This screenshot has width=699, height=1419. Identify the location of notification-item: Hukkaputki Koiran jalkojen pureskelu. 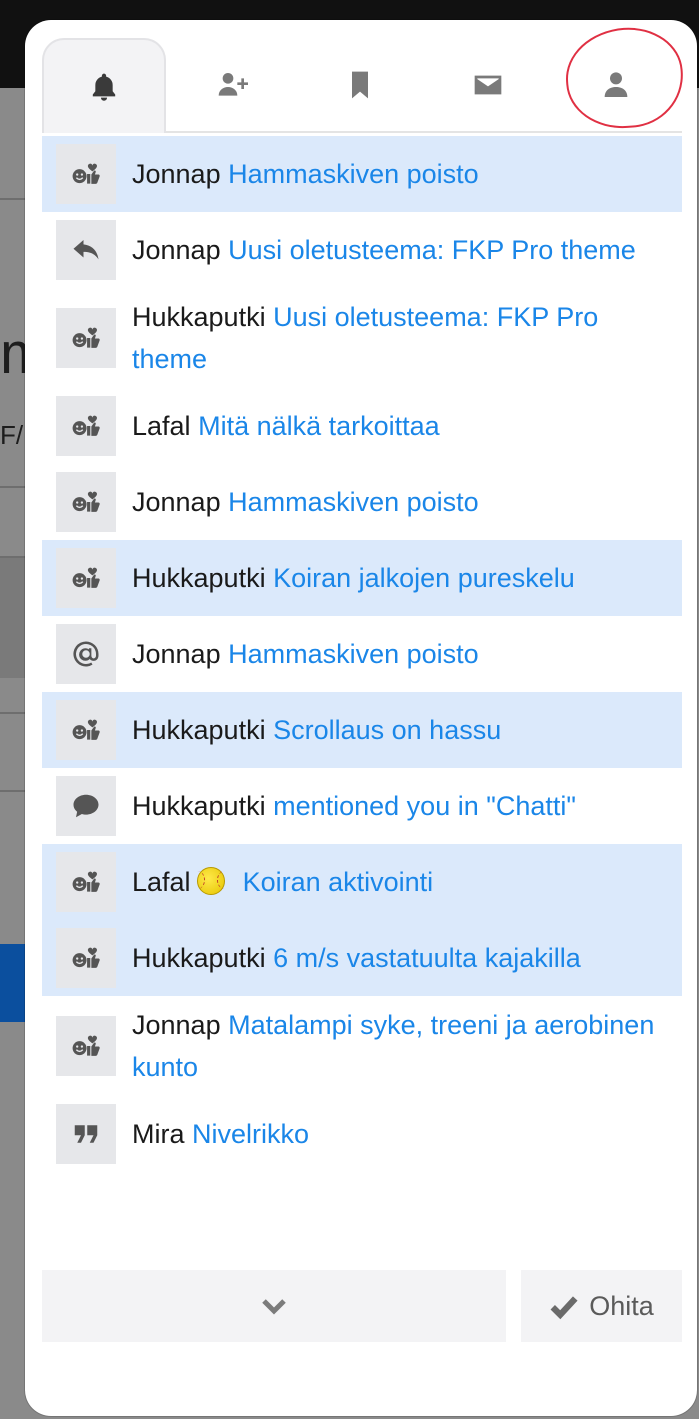
(362, 578).